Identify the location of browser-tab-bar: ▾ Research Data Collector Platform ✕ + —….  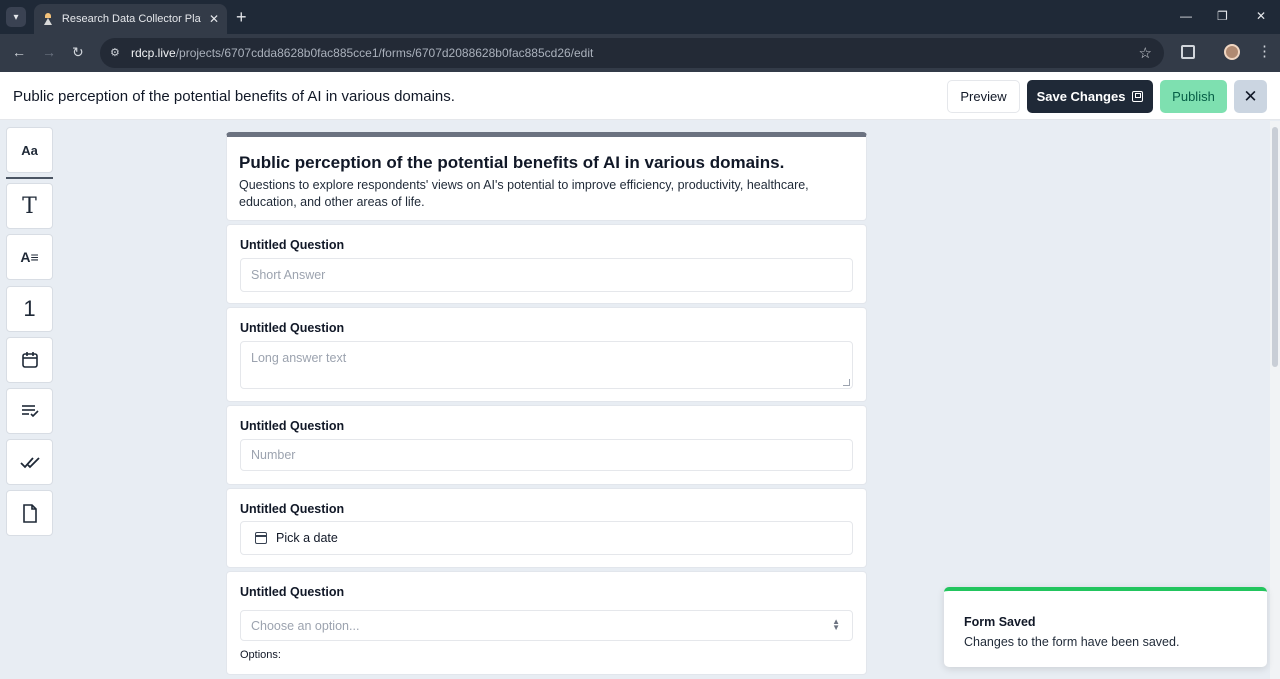
(640, 17).